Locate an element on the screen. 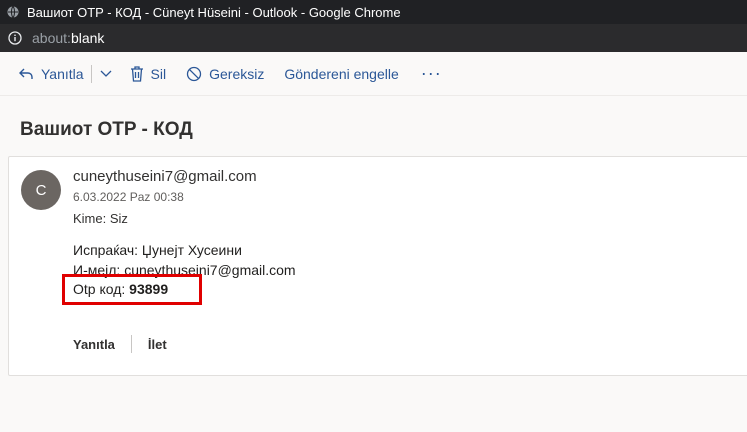 The height and width of the screenshot is (432, 747). to-value: Siz is located at coordinates (118, 218).